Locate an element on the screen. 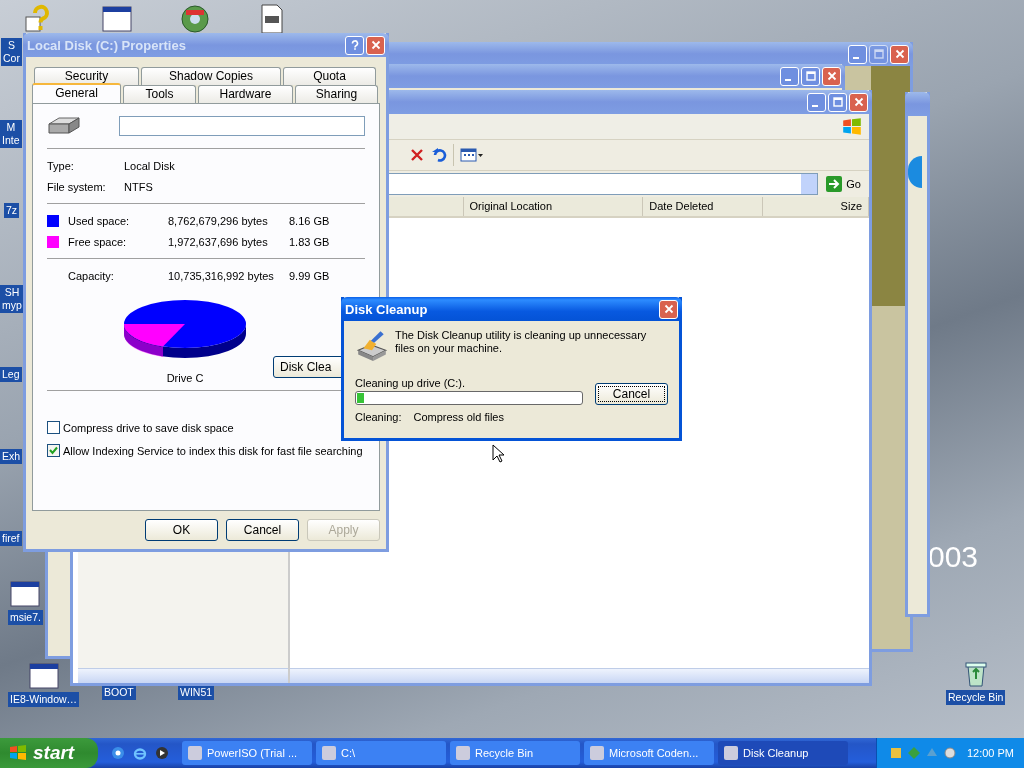 This screenshot has width=1024, height=768. undo-icon is located at coordinates (439, 155).